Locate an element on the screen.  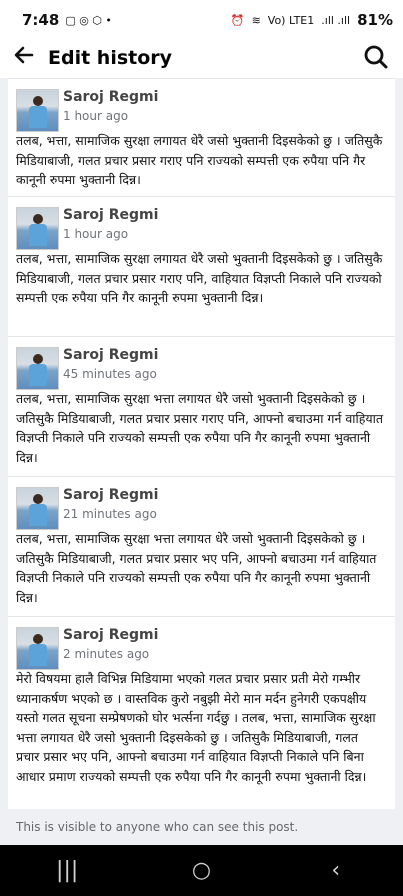
signal-icon: .ıll .ıll is located at coordinates (336, 20).